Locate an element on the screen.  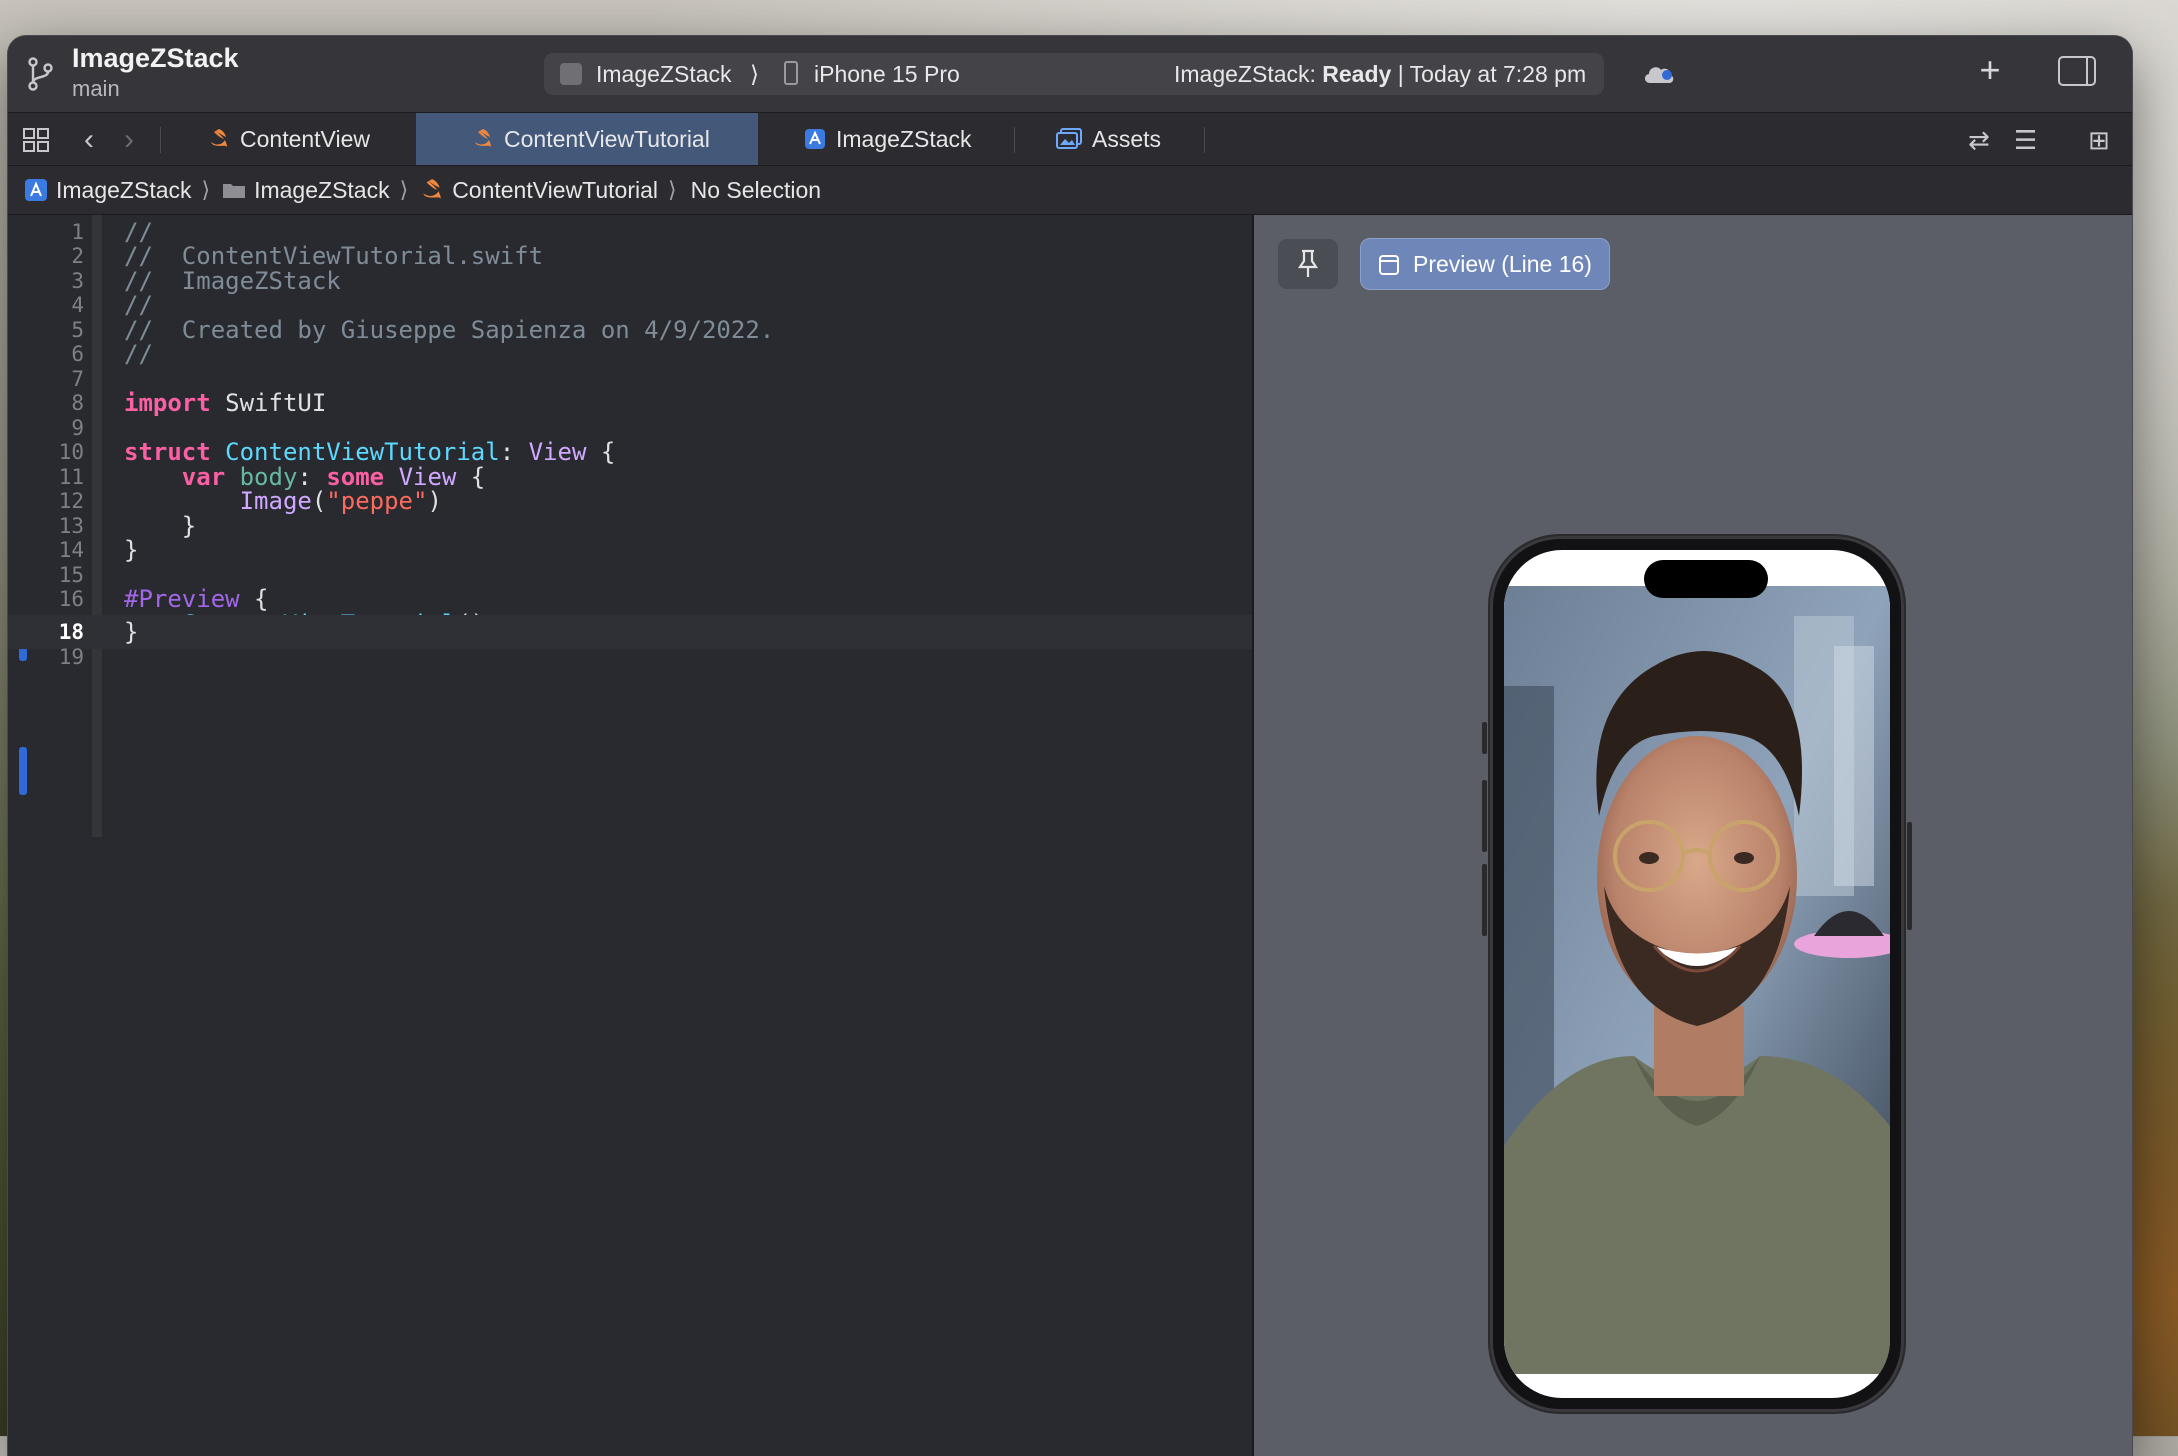
iphone-preview-device is located at coordinates (1697, 974).